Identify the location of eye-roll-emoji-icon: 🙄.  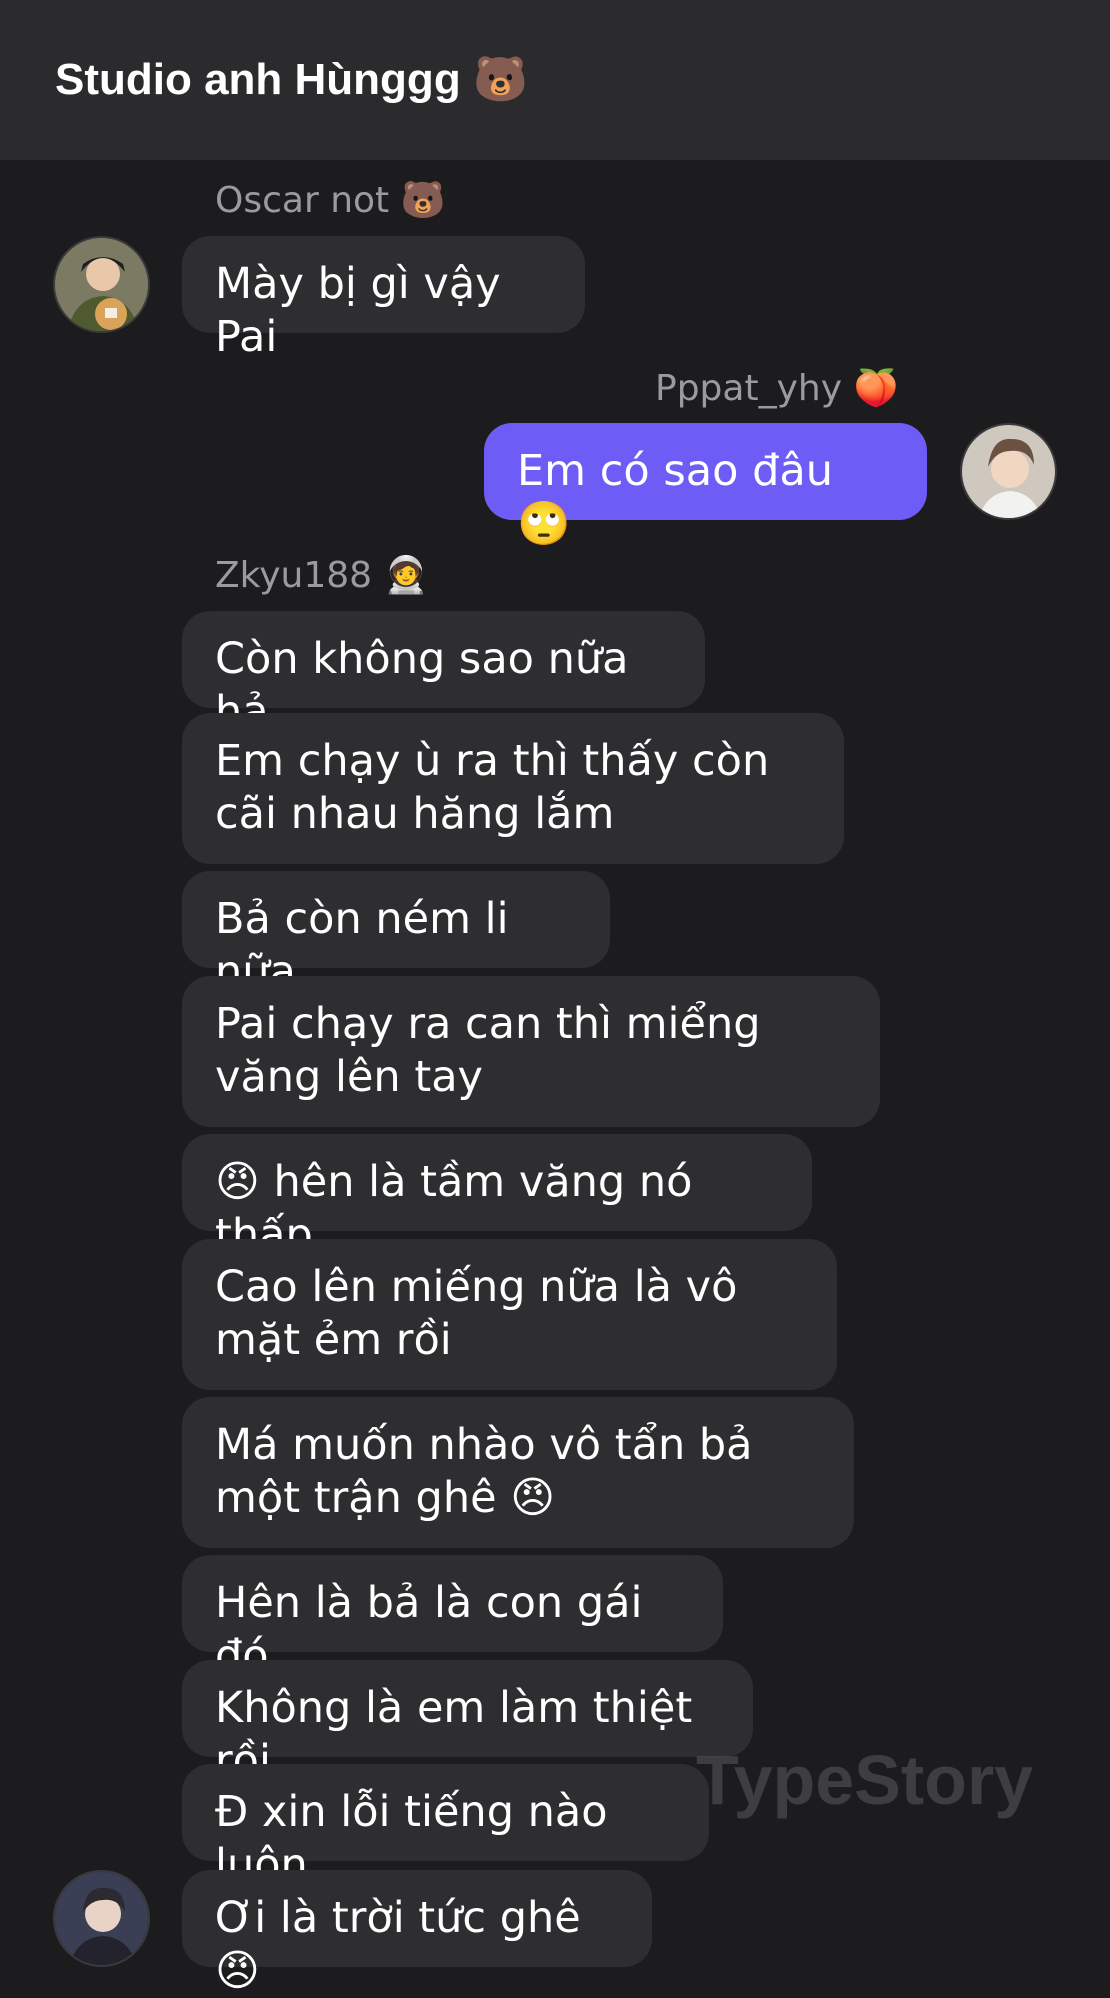
(544, 524).